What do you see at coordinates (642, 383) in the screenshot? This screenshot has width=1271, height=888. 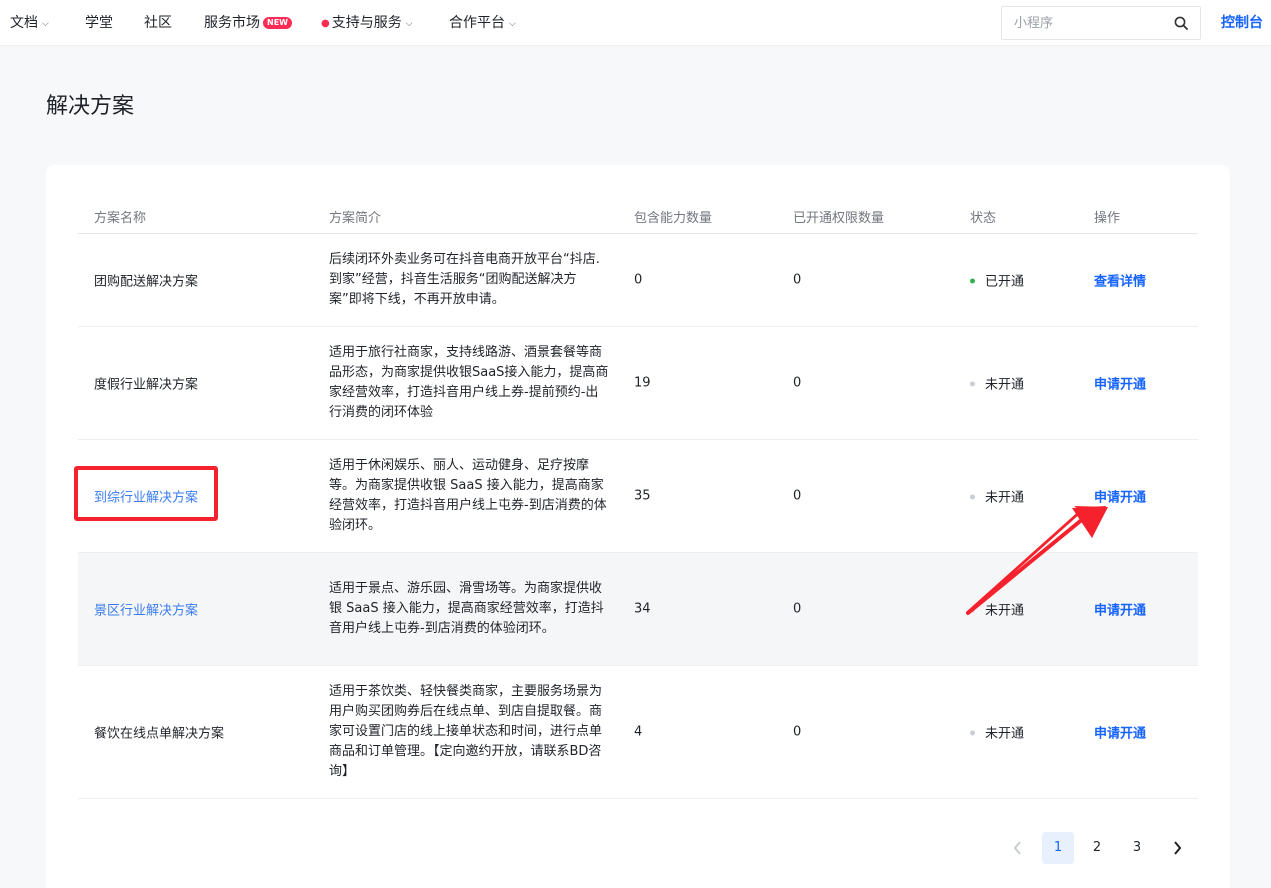 I see `ability-count: 19` at bounding box center [642, 383].